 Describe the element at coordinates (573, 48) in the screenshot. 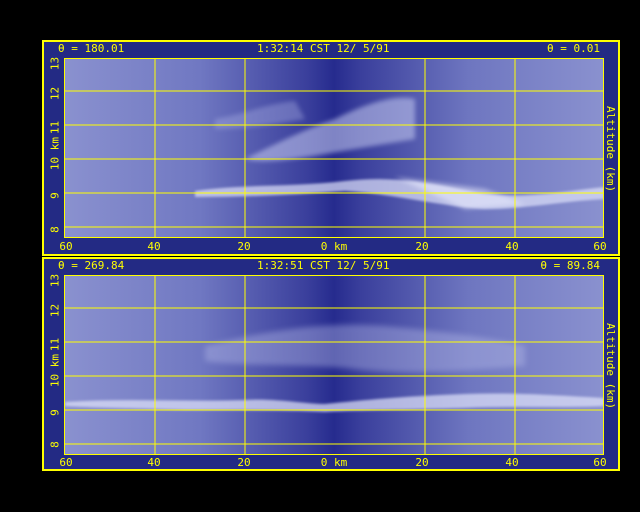

I see `azimuth-right-label: θ = 0.01` at that location.